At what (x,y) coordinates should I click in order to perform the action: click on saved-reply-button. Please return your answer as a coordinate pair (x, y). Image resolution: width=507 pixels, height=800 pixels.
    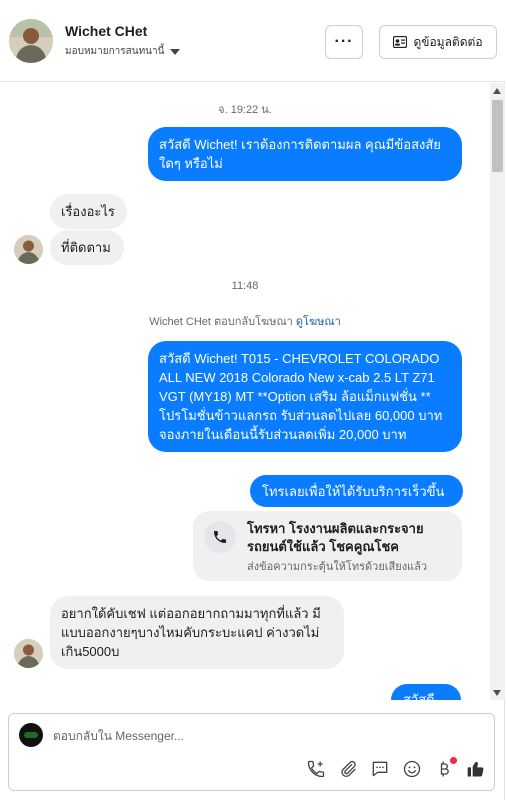
    Looking at the image, I should click on (380, 769).